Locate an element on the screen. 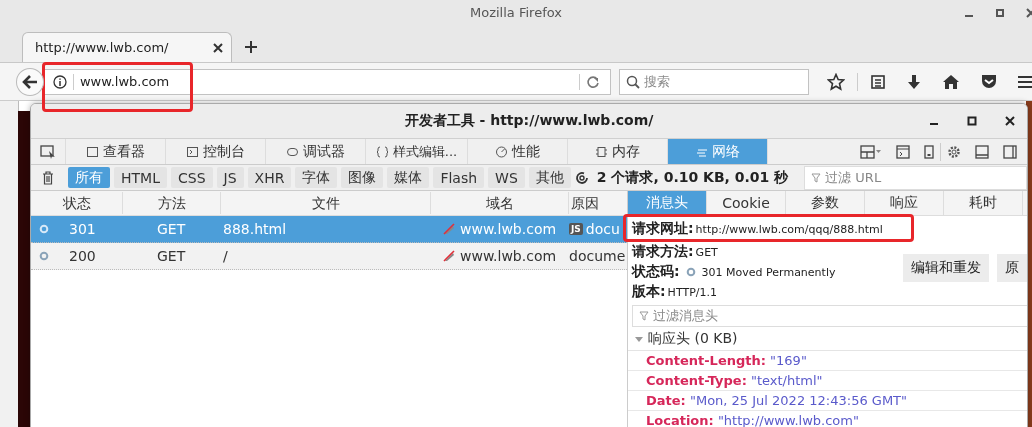 The width and height of the screenshot is (1032, 427). settings-icon is located at coordinates (954, 151).